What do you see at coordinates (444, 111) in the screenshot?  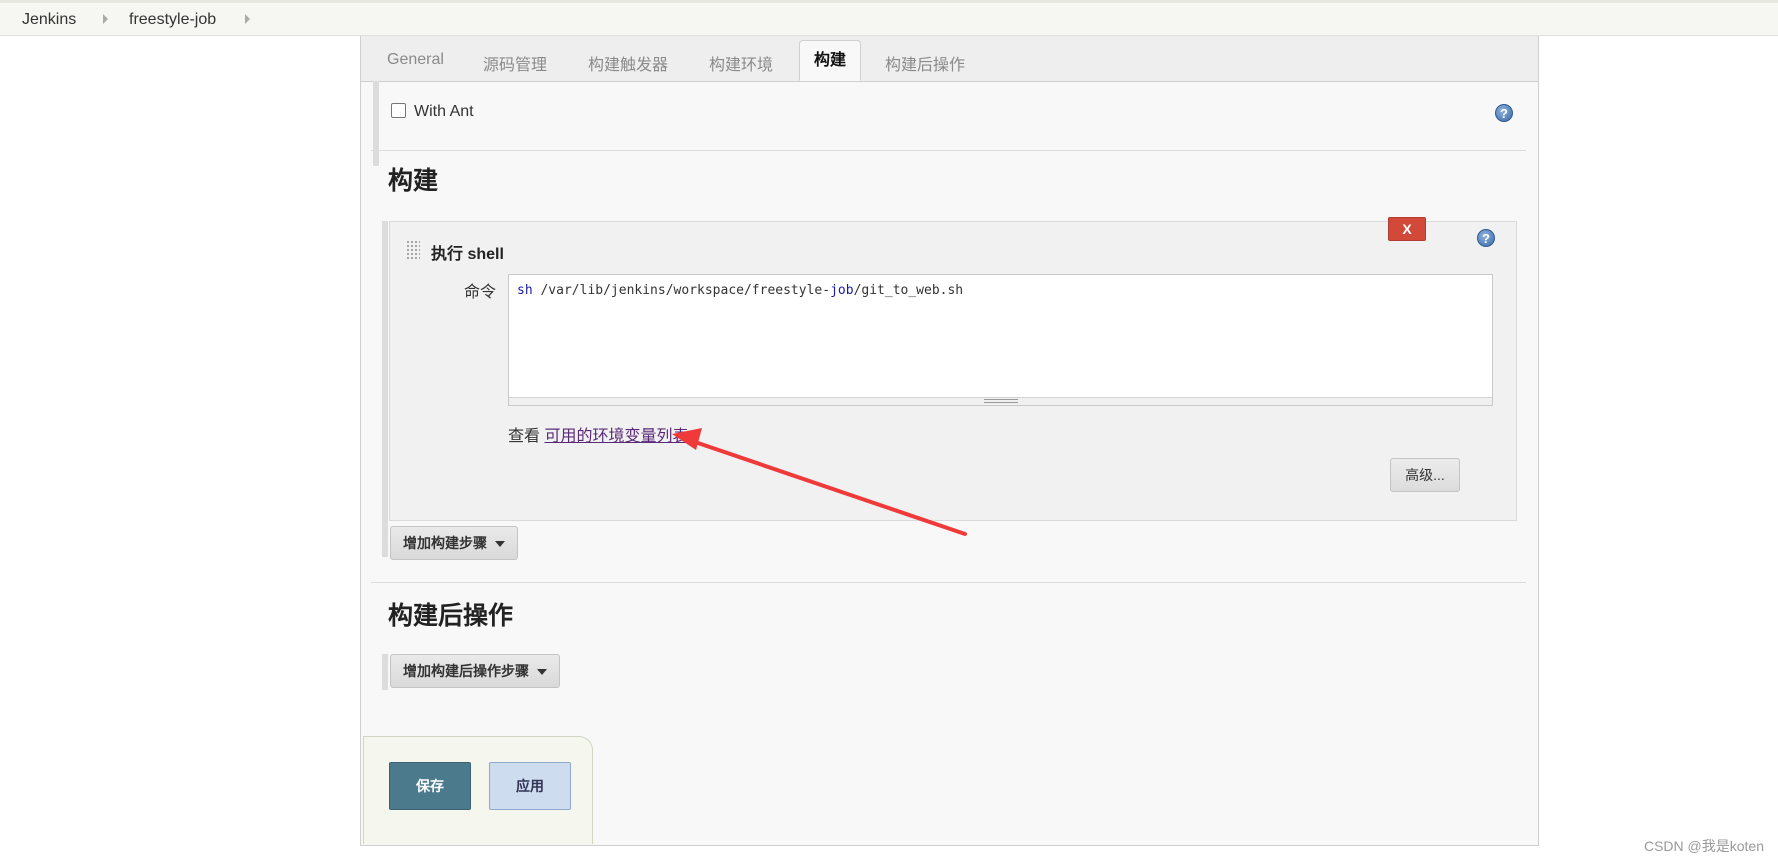 I see `with-ant-label: With Ant` at bounding box center [444, 111].